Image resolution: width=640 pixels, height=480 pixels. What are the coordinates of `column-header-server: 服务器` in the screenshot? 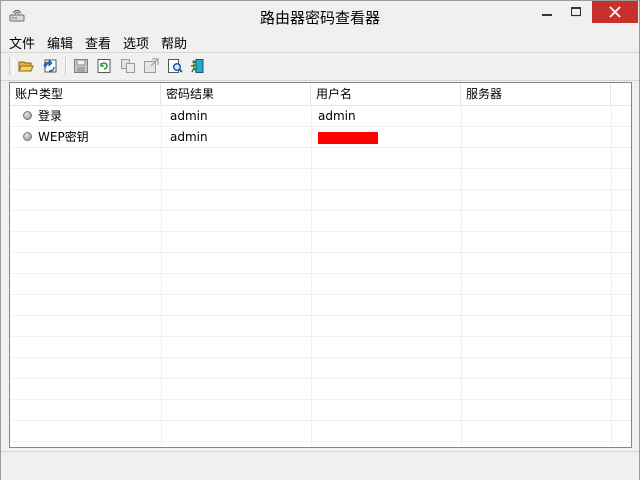 It's located at (536, 94).